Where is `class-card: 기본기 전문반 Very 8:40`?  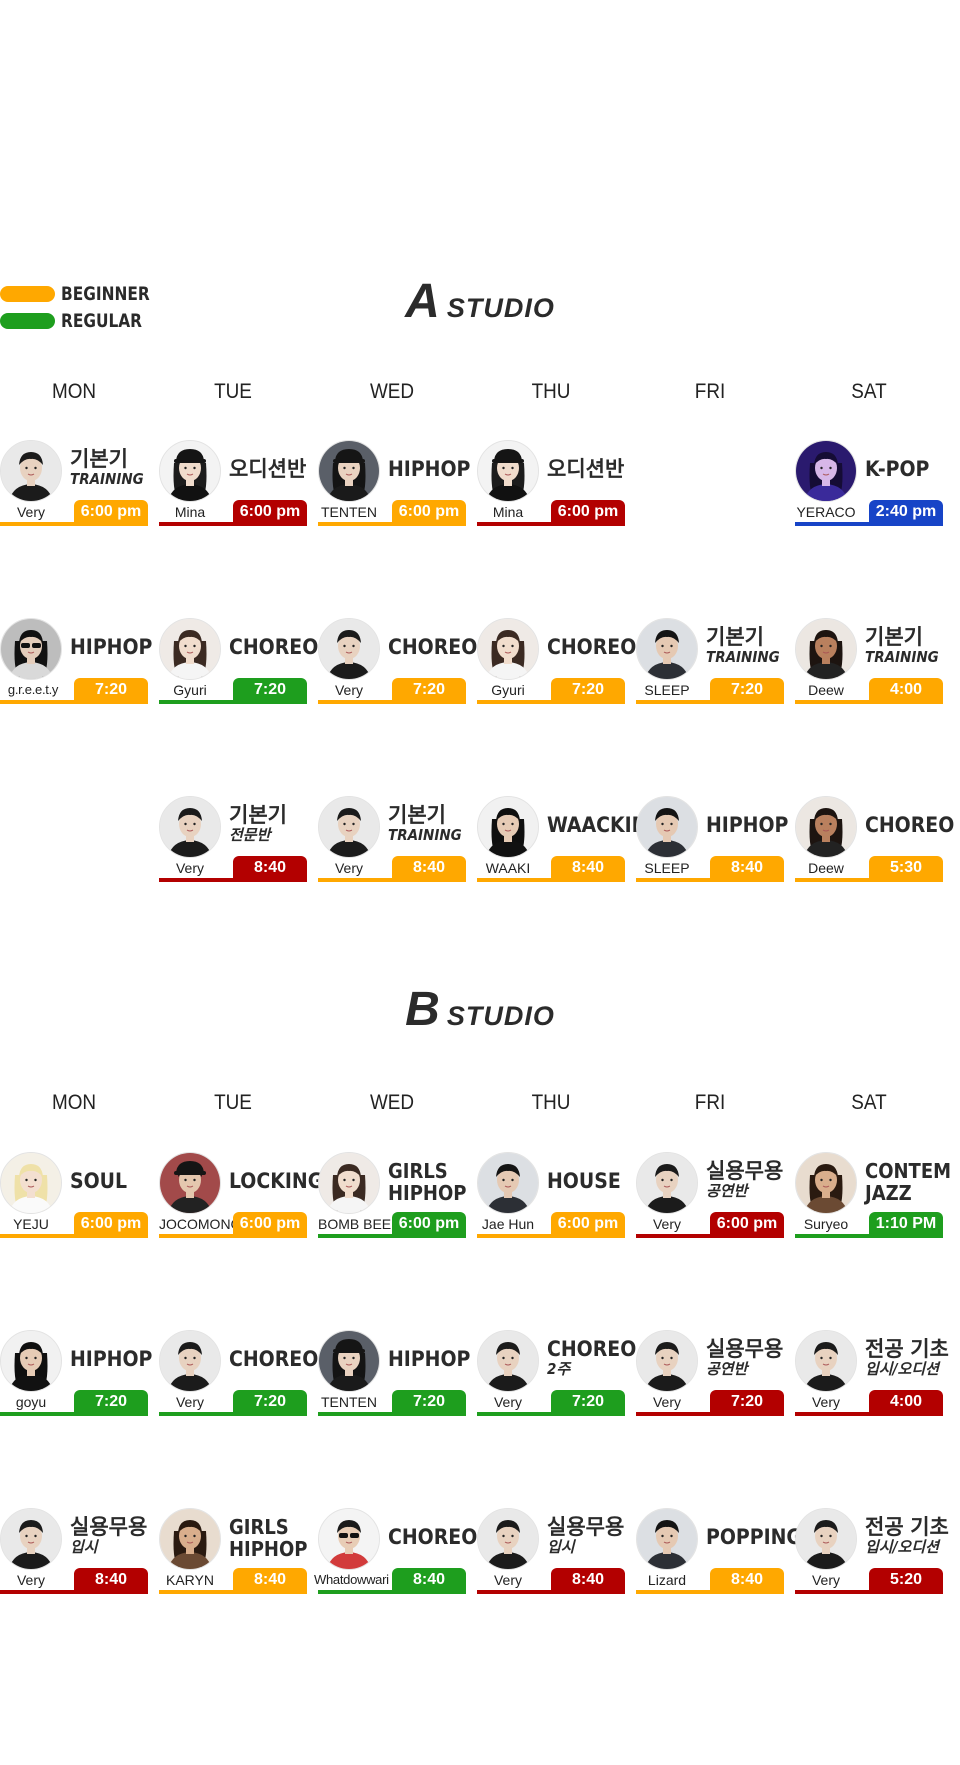 class-card: 기본기 전문반 Very 8:40 is located at coordinates (233, 839).